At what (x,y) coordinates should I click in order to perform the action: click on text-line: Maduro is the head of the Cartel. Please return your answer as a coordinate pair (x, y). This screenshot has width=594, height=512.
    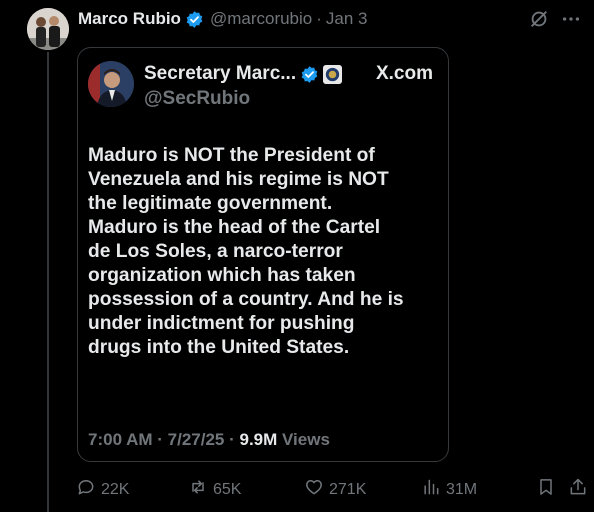
    Looking at the image, I should click on (234, 227).